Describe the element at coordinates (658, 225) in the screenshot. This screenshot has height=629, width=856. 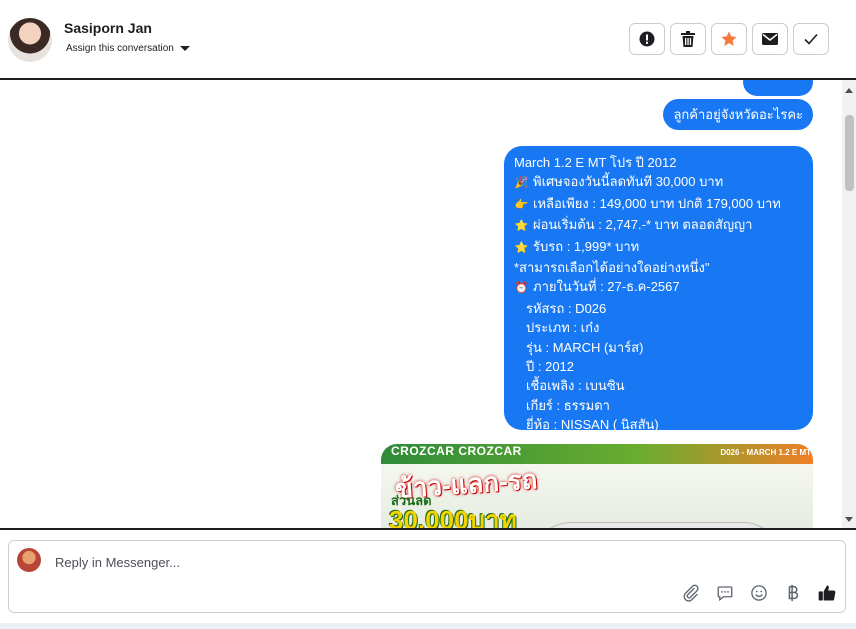
I see `offer-line: ⭐ ผ่อนเริ่มต้น : 2,747.-* บาท ตลอดสัญญา` at that location.